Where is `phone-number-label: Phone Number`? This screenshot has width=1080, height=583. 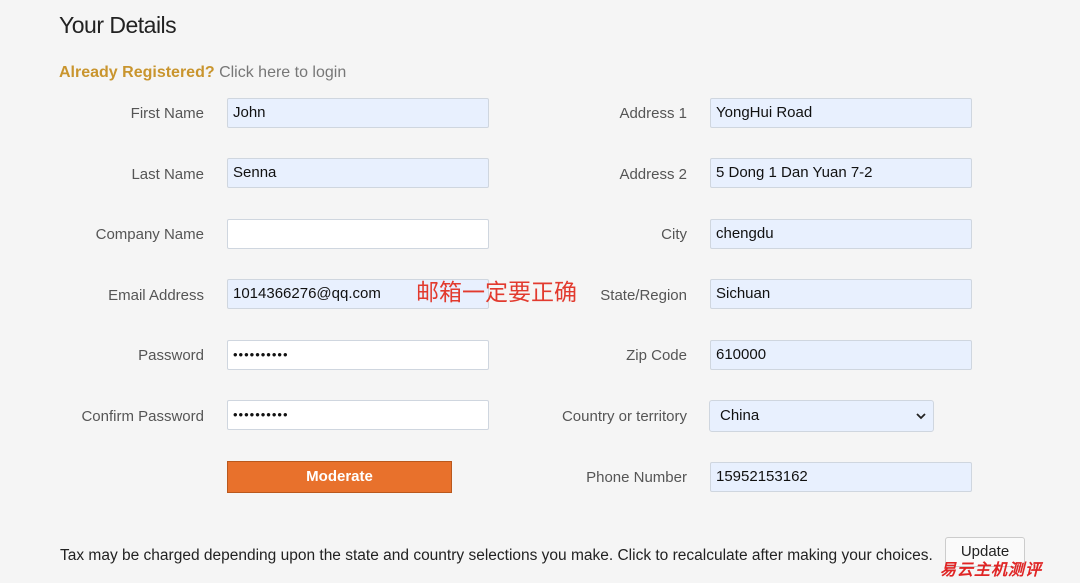
phone-number-label: Phone Number is located at coordinates (636, 477).